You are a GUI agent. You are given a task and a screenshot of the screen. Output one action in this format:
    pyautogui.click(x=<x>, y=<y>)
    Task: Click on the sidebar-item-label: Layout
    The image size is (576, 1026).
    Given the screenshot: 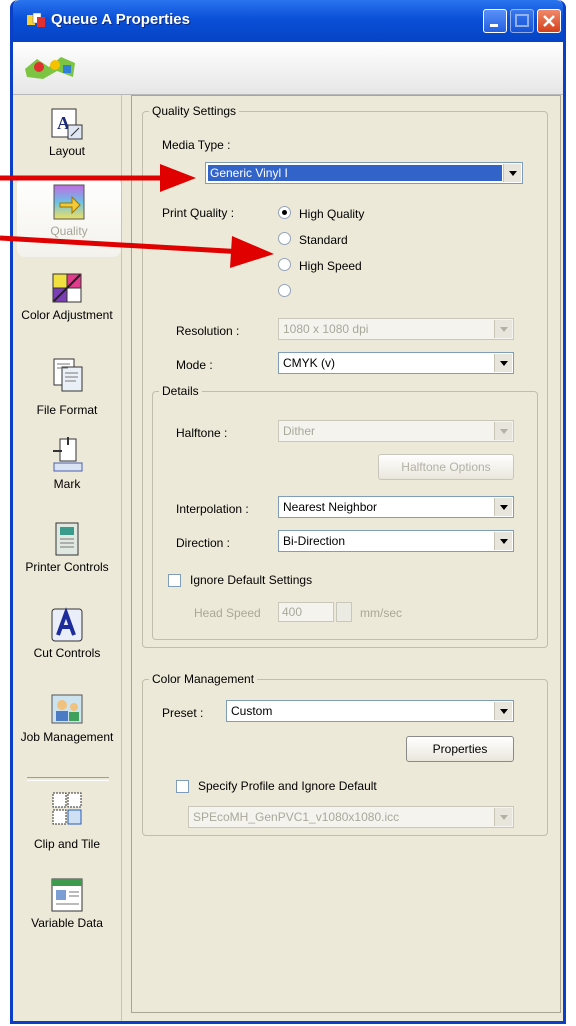 What is the action you would take?
    pyautogui.click(x=67, y=151)
    